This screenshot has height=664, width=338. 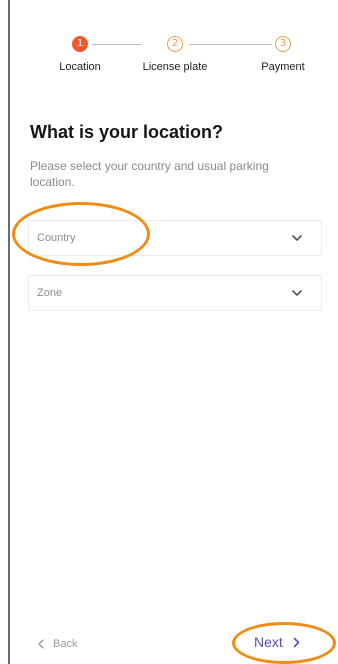 I want to click on zone-select: Zone, so click(x=175, y=293).